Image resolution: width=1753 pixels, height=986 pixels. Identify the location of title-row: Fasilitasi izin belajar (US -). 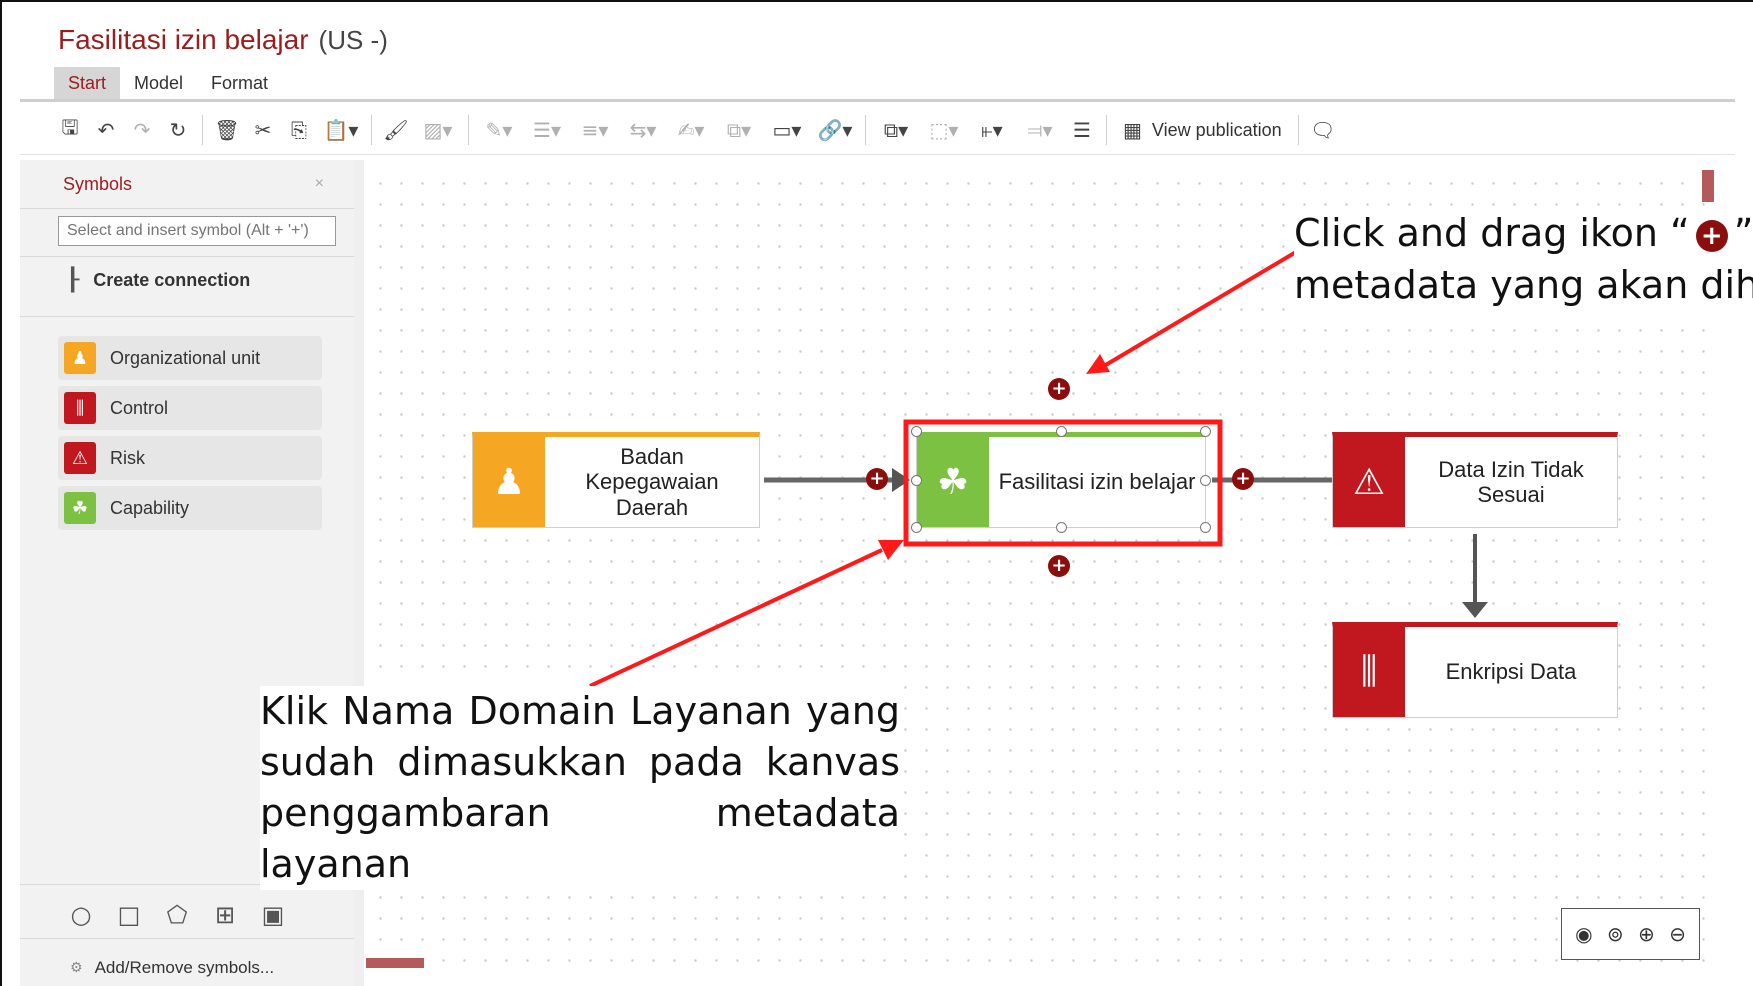
(223, 40).